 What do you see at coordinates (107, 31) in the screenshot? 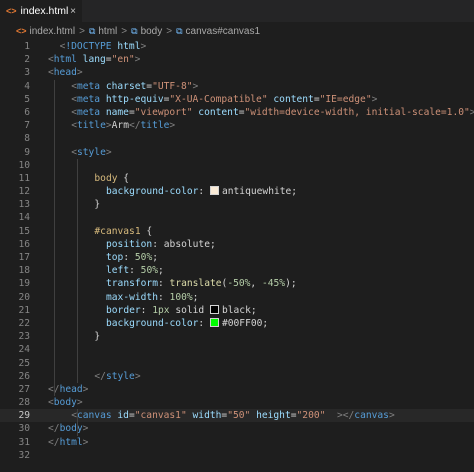
I see `breadcrumb-html: html` at bounding box center [107, 31].